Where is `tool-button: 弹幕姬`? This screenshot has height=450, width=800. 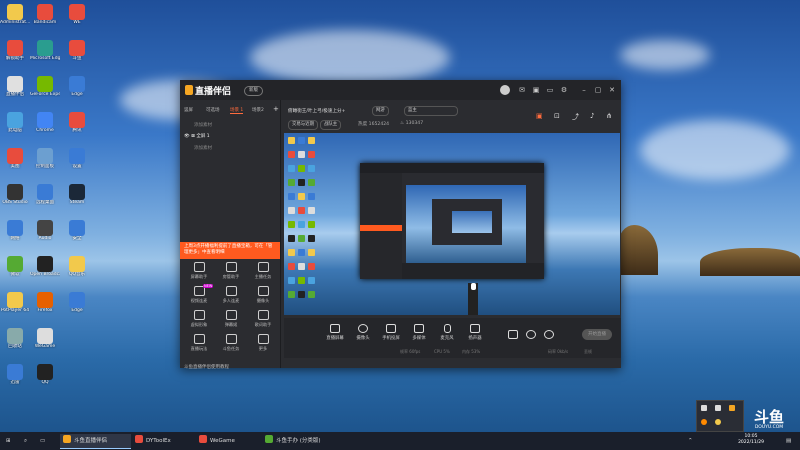
tool-button: 弹幕姬 is located at coordinates (231, 321).